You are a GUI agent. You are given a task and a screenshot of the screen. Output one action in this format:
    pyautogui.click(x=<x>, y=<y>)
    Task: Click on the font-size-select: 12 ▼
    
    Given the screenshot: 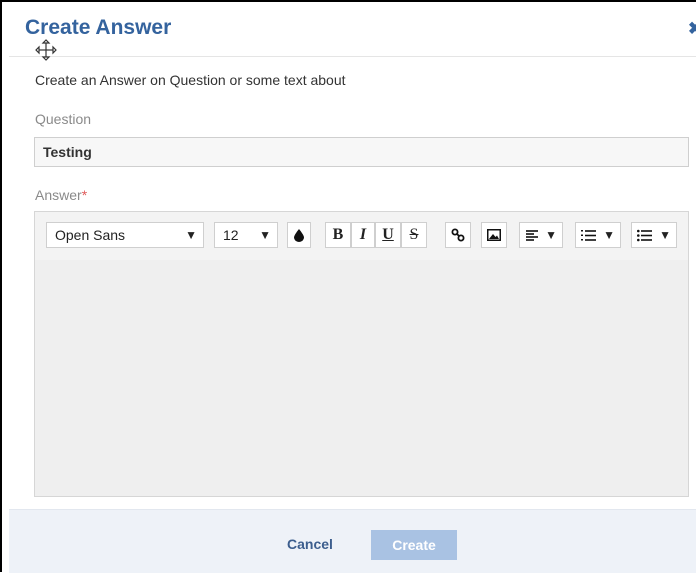 What is the action you would take?
    pyautogui.click(x=246, y=235)
    